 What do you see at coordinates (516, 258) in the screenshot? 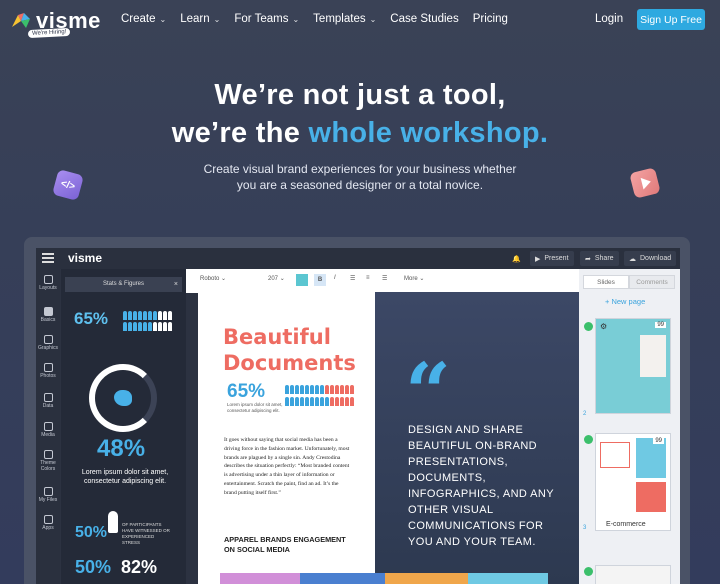
I see `notification-icon: 🔔` at bounding box center [516, 258].